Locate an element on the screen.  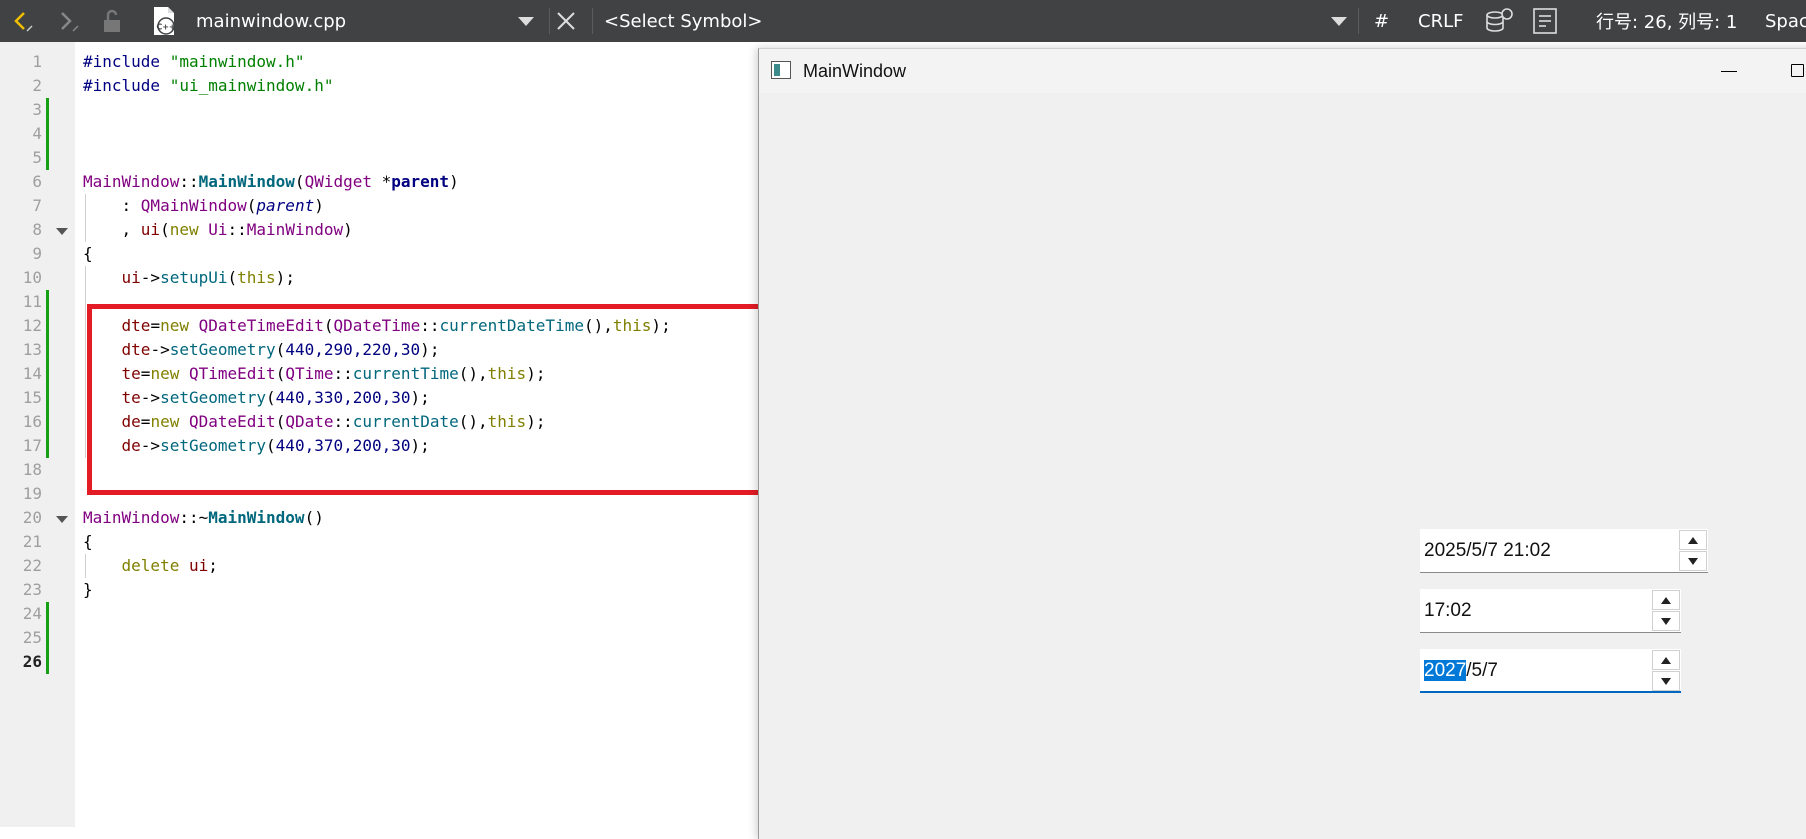
database-icon is located at coordinates (1500, 21).